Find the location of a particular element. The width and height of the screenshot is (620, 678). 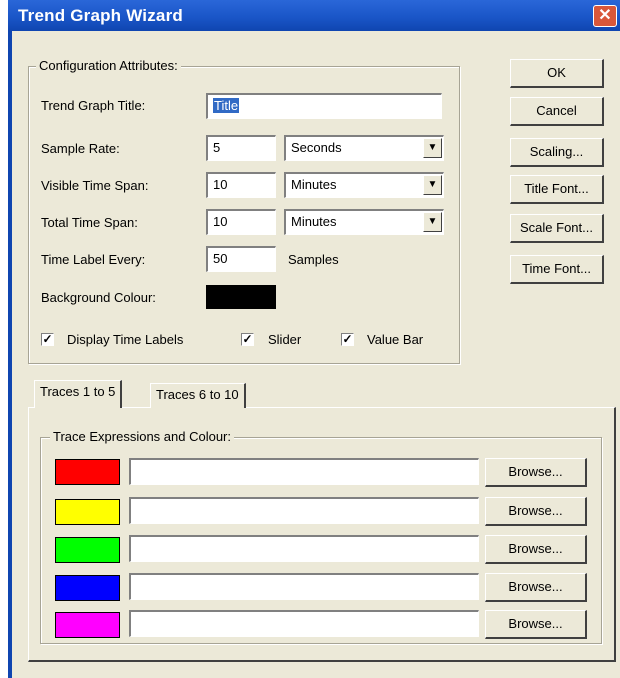

display-time-labels-label: Display Time Labels is located at coordinates (125, 339).